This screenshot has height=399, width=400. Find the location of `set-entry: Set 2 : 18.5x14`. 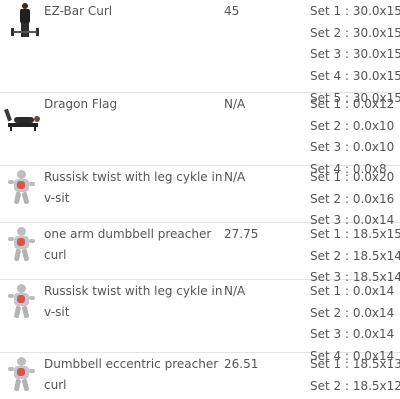

set-entry: Set 2 : 18.5x14 is located at coordinates (355, 255).